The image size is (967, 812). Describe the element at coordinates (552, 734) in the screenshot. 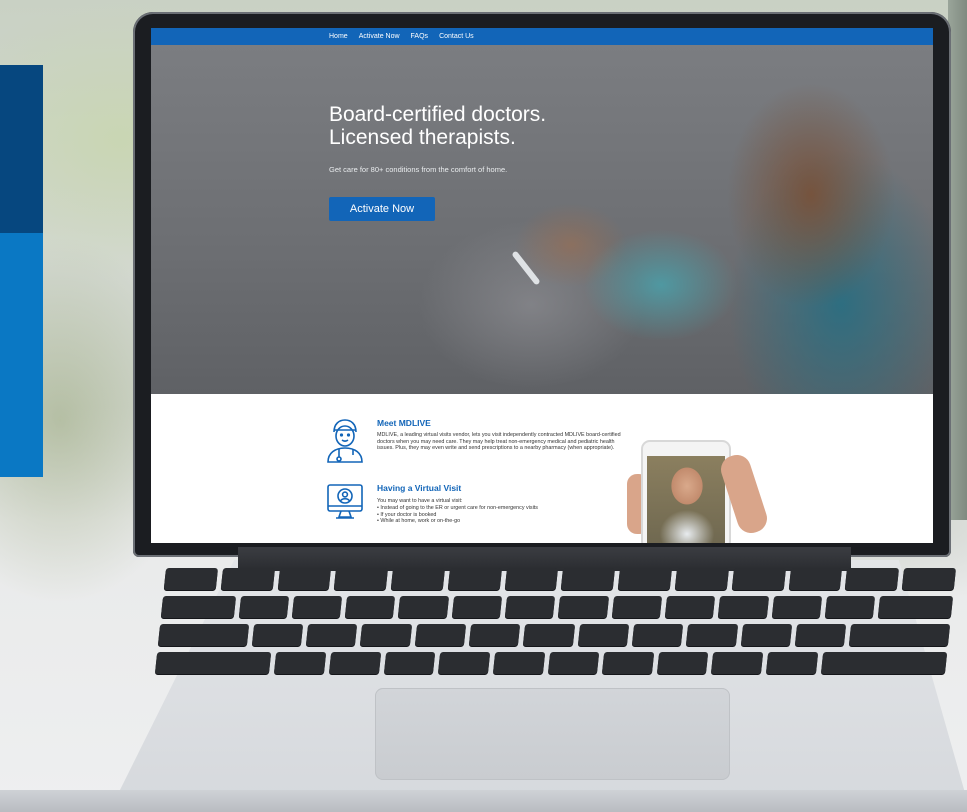

I see `laptop-trackpad` at that location.